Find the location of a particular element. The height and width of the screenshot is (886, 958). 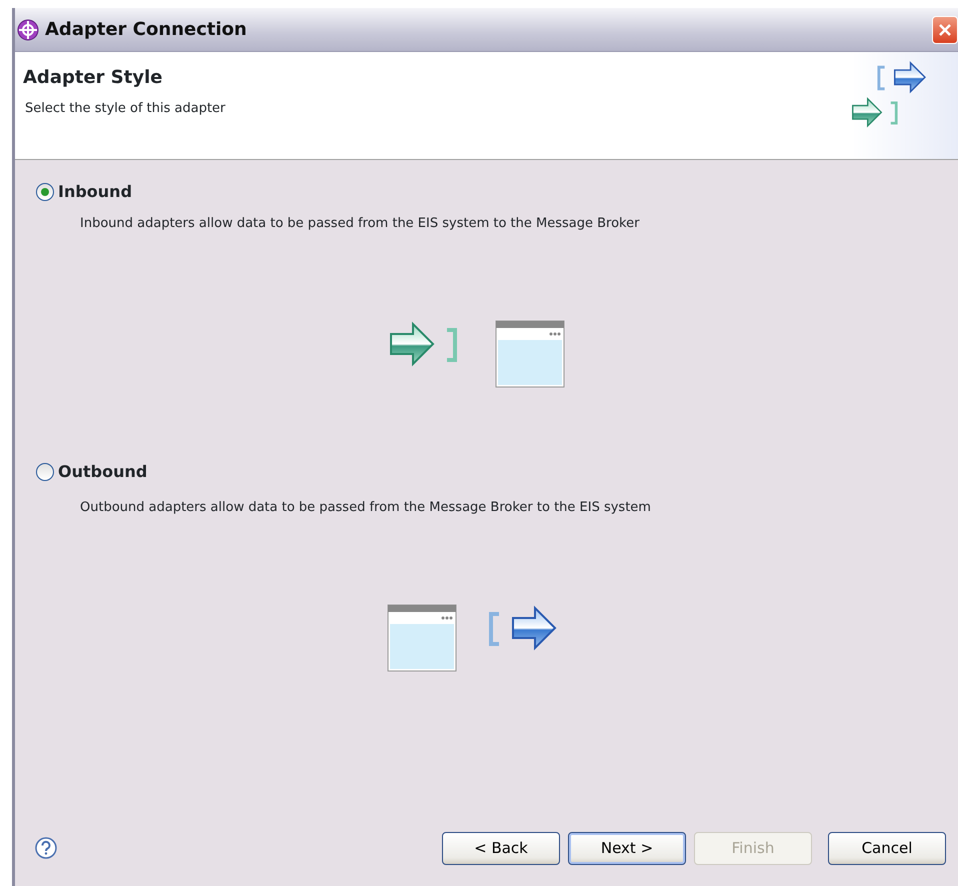

page-description: Select the style of this adapter is located at coordinates (125, 109).